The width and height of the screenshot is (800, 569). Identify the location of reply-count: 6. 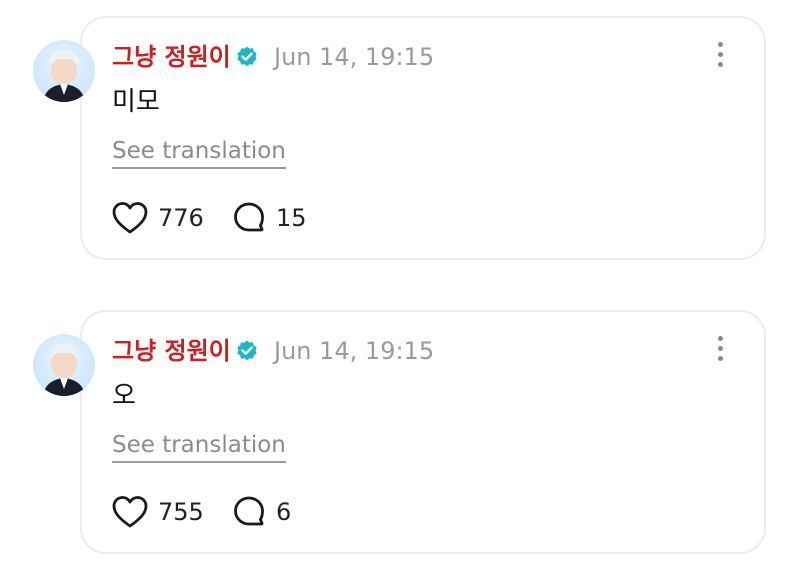
(284, 512).